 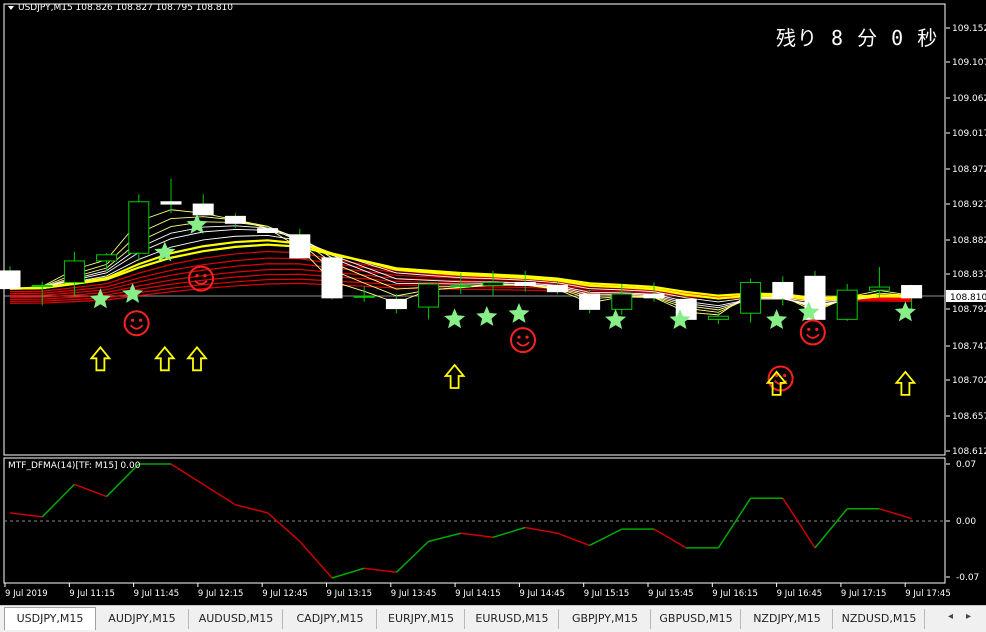 I want to click on symbol-tab: NZDJPY,M15, so click(x=787, y=619).